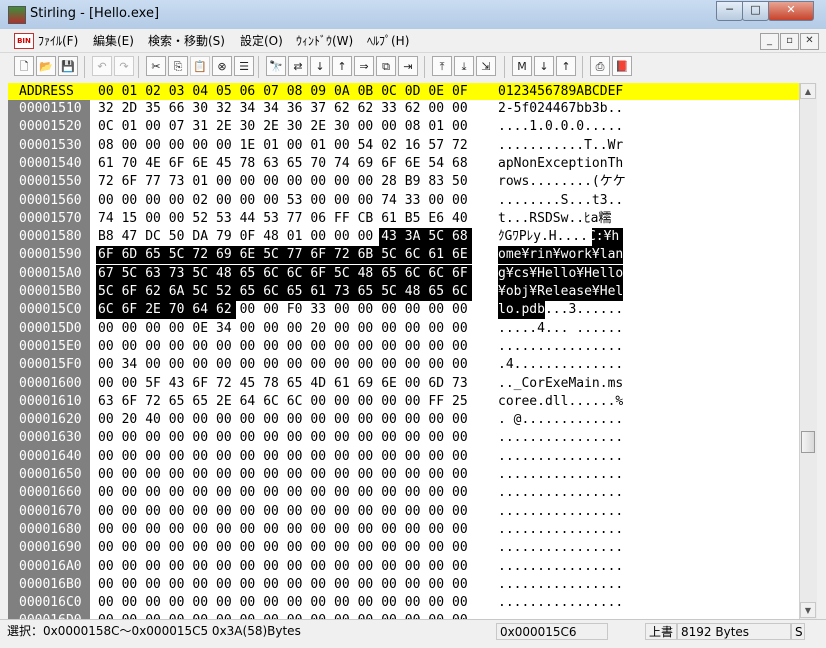  I want to click on hex-byte: 33, so click(318, 310).